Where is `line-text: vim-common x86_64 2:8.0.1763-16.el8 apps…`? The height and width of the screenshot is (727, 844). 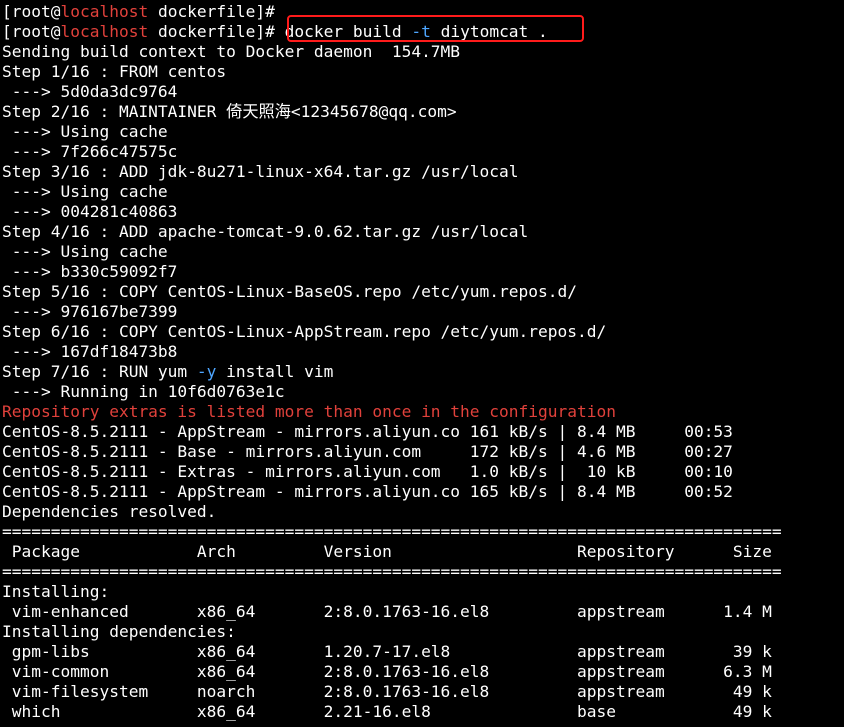 line-text: vim-common x86_64 2:8.0.1763-16.el8 apps… is located at coordinates (387, 671).